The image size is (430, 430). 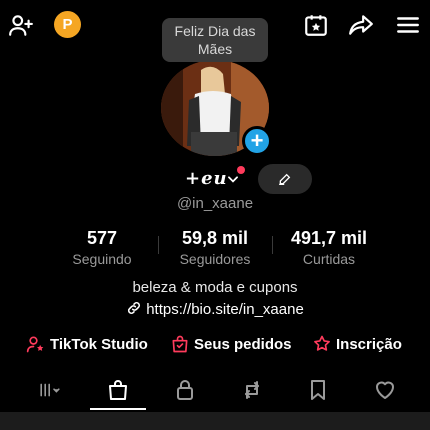 I want to click on stat-following: 577 Seguindo, so click(x=102, y=247).